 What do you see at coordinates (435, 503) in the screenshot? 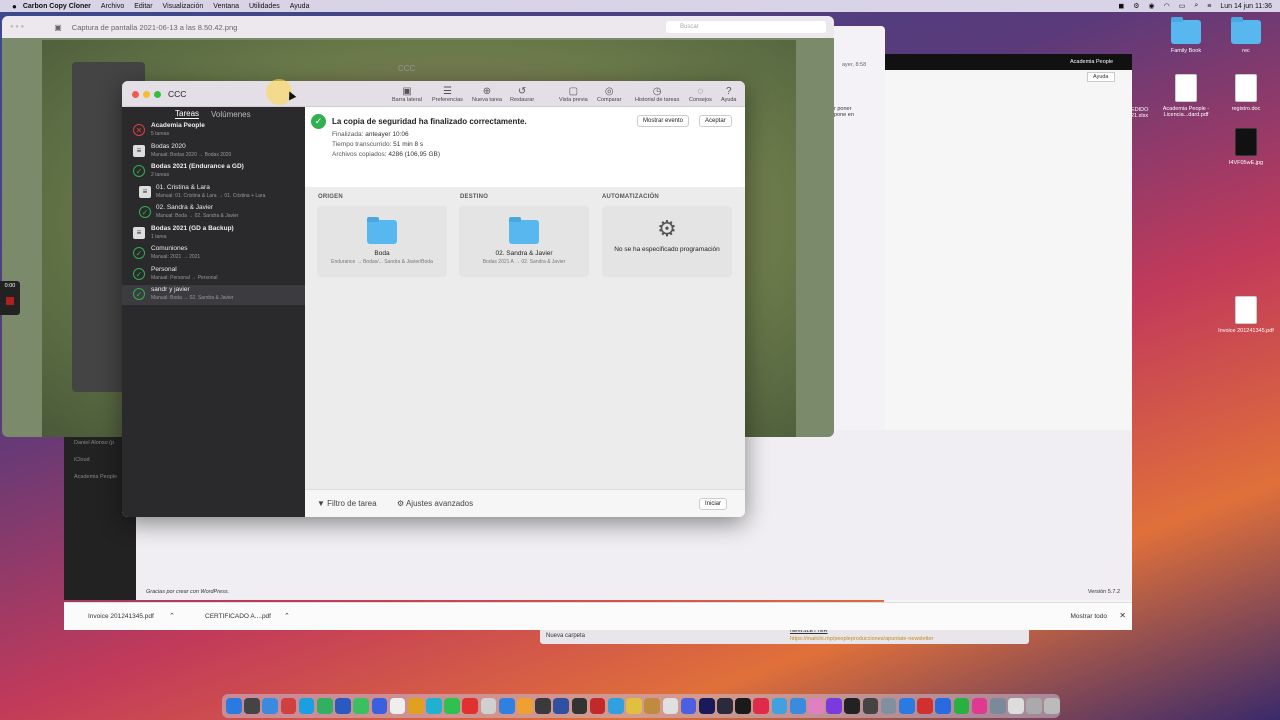
I see `advanced-settings-button: ⚙ Ajustes avanzados` at bounding box center [435, 503].